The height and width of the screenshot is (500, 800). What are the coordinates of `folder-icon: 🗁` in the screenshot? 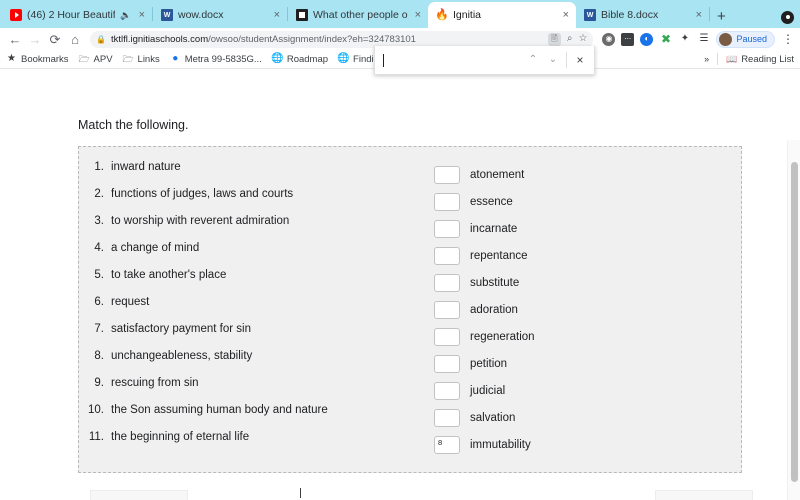 It's located at (84, 58).